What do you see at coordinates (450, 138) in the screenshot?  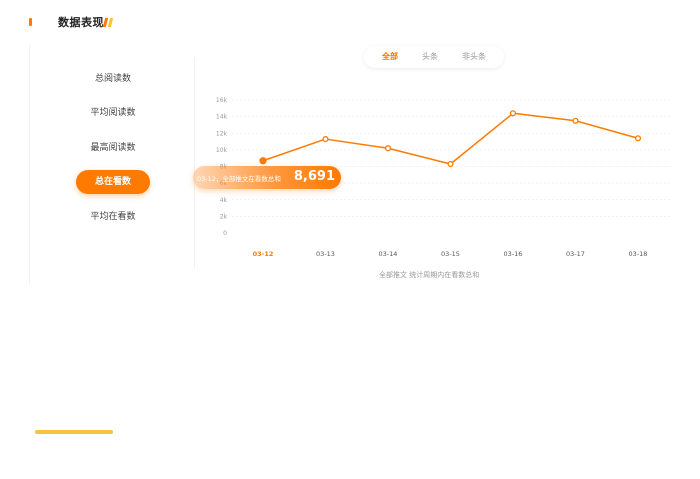 I see `series-line` at bounding box center [450, 138].